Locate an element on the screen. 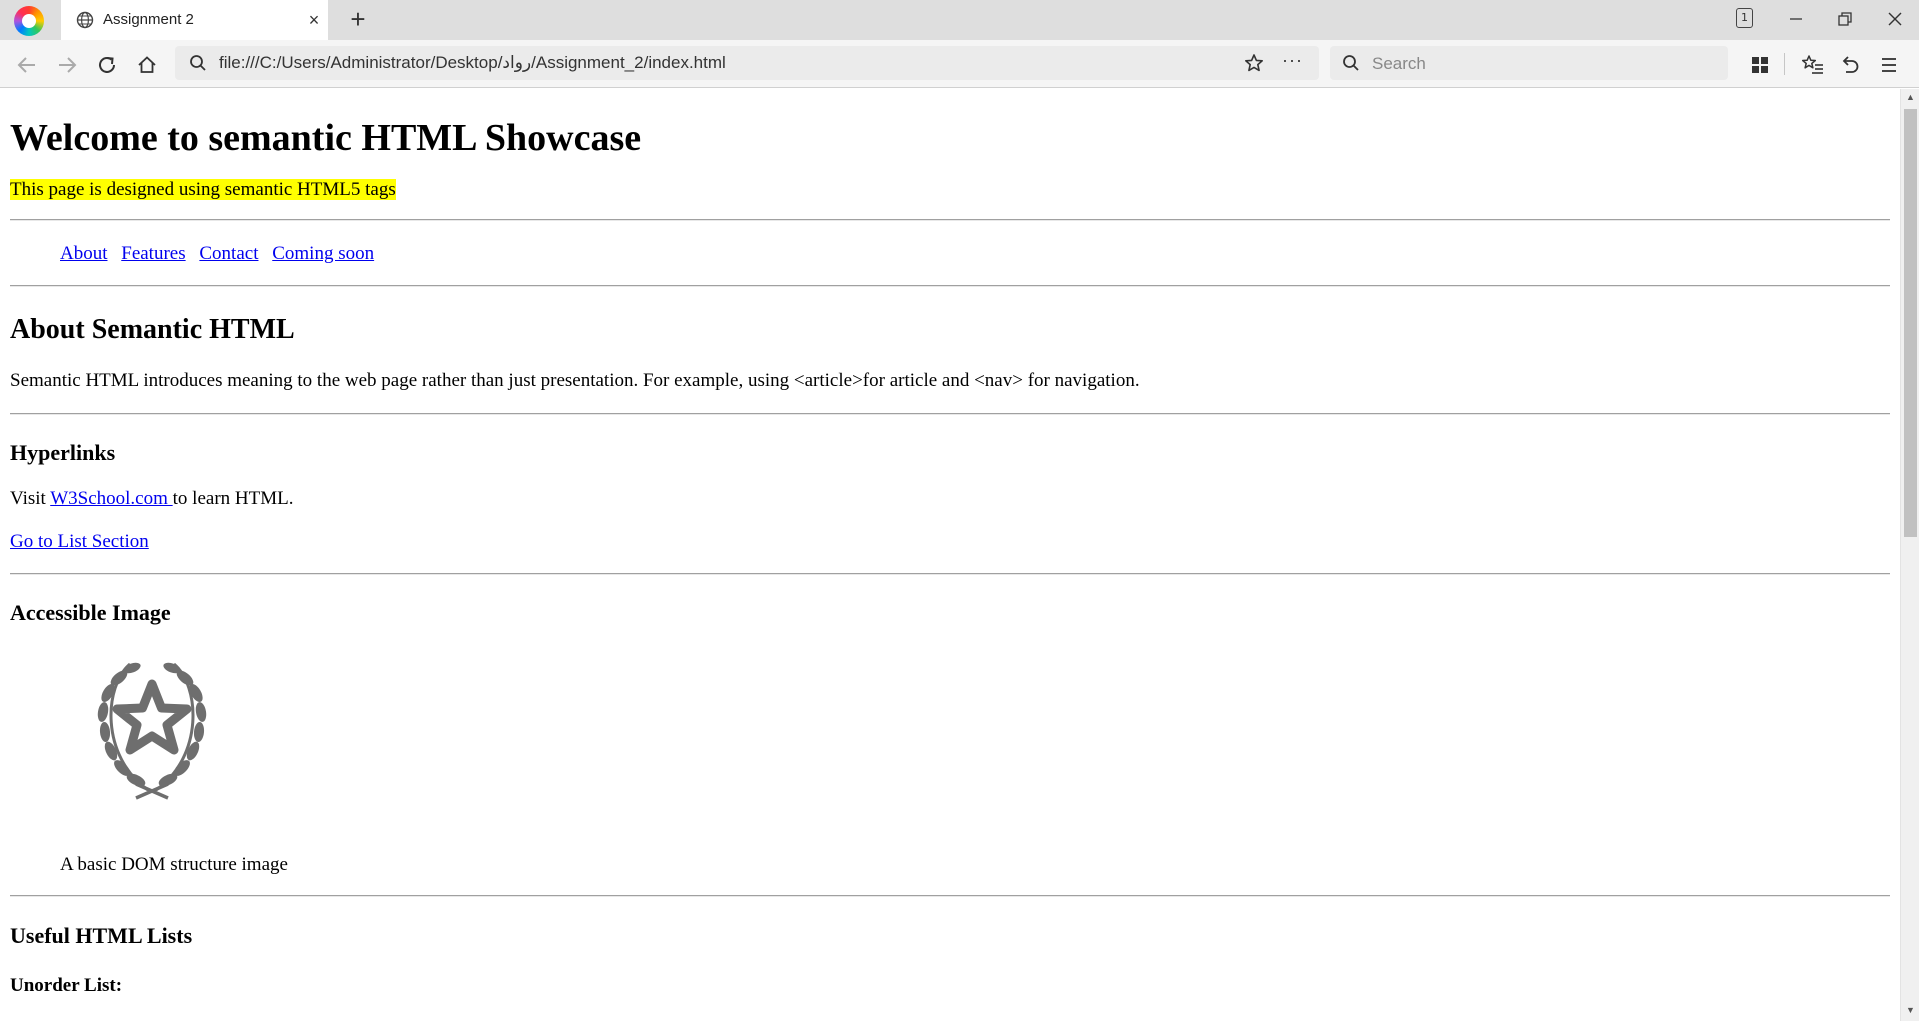  browser-logo-icon is located at coordinates (29, 21).